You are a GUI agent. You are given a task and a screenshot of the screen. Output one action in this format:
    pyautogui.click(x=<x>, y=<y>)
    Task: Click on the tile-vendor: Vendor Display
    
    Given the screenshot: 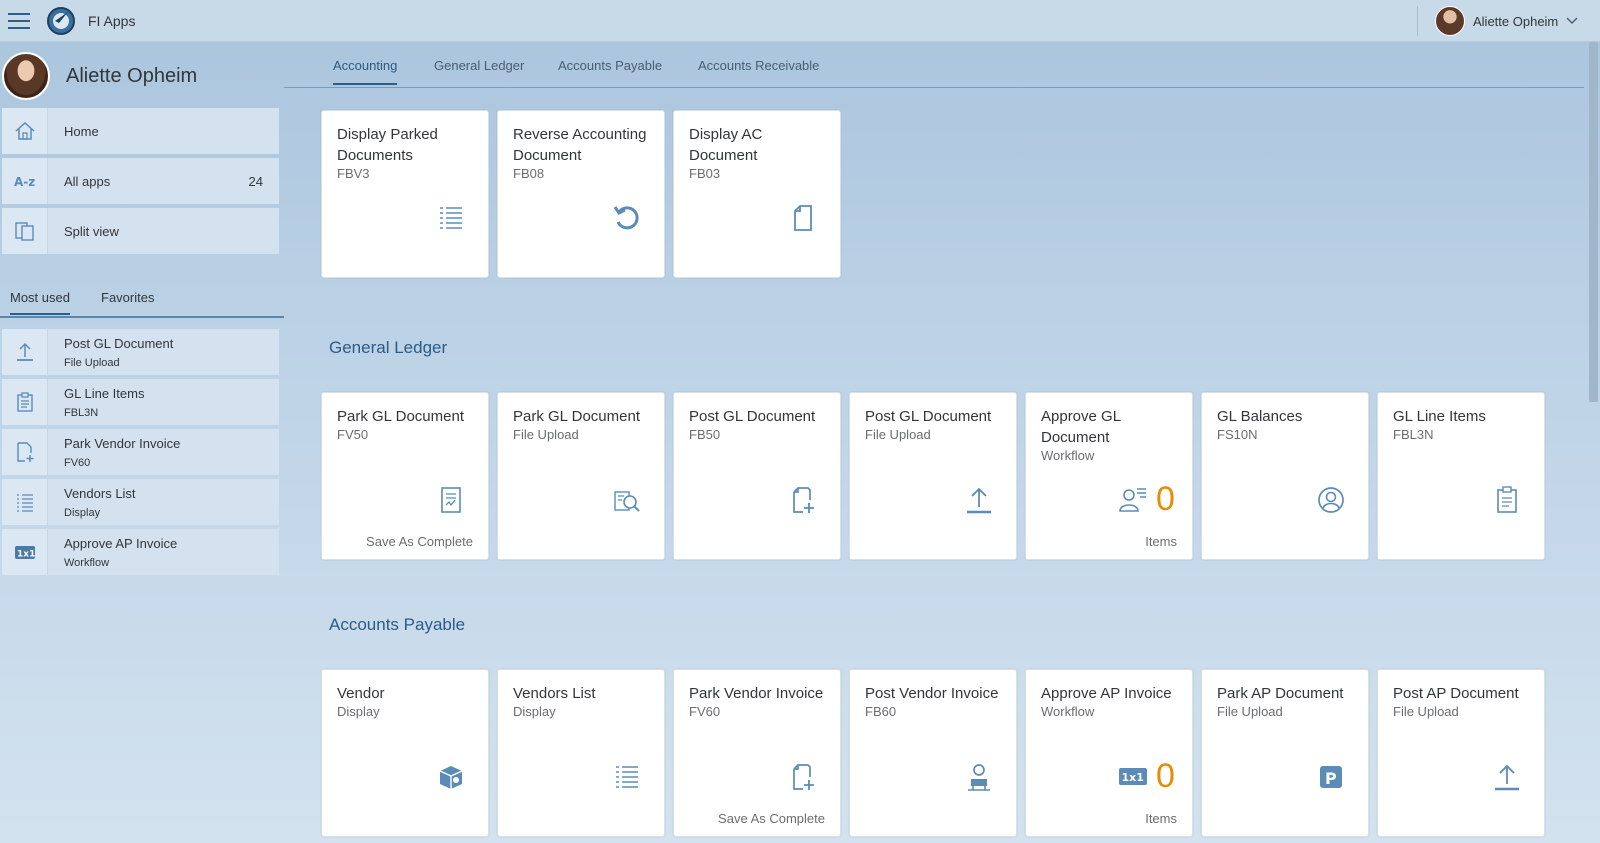 What is the action you would take?
    pyautogui.click(x=405, y=753)
    